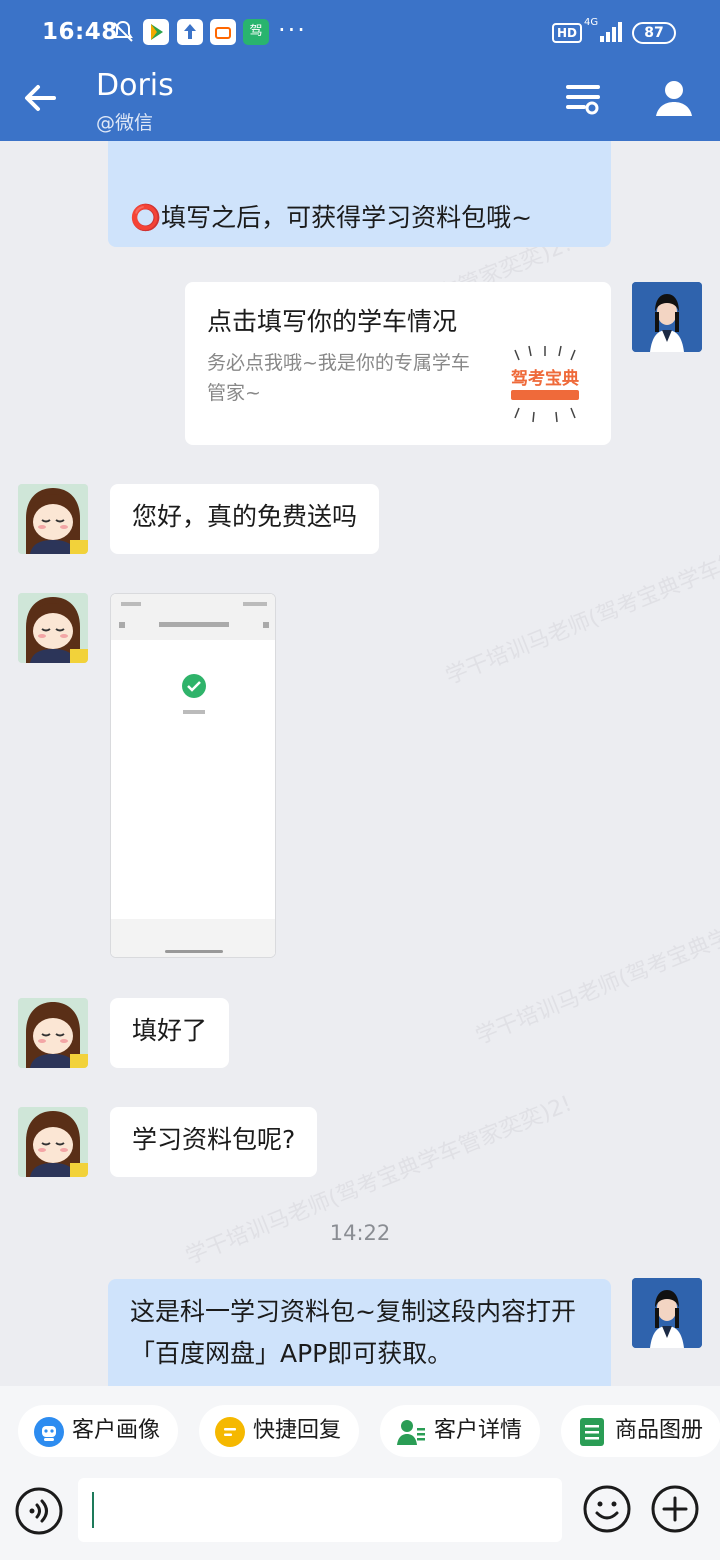 This screenshot has width=720, height=1560. What do you see at coordinates (123, 32) in the screenshot?
I see `bell-off-icon` at bounding box center [123, 32].